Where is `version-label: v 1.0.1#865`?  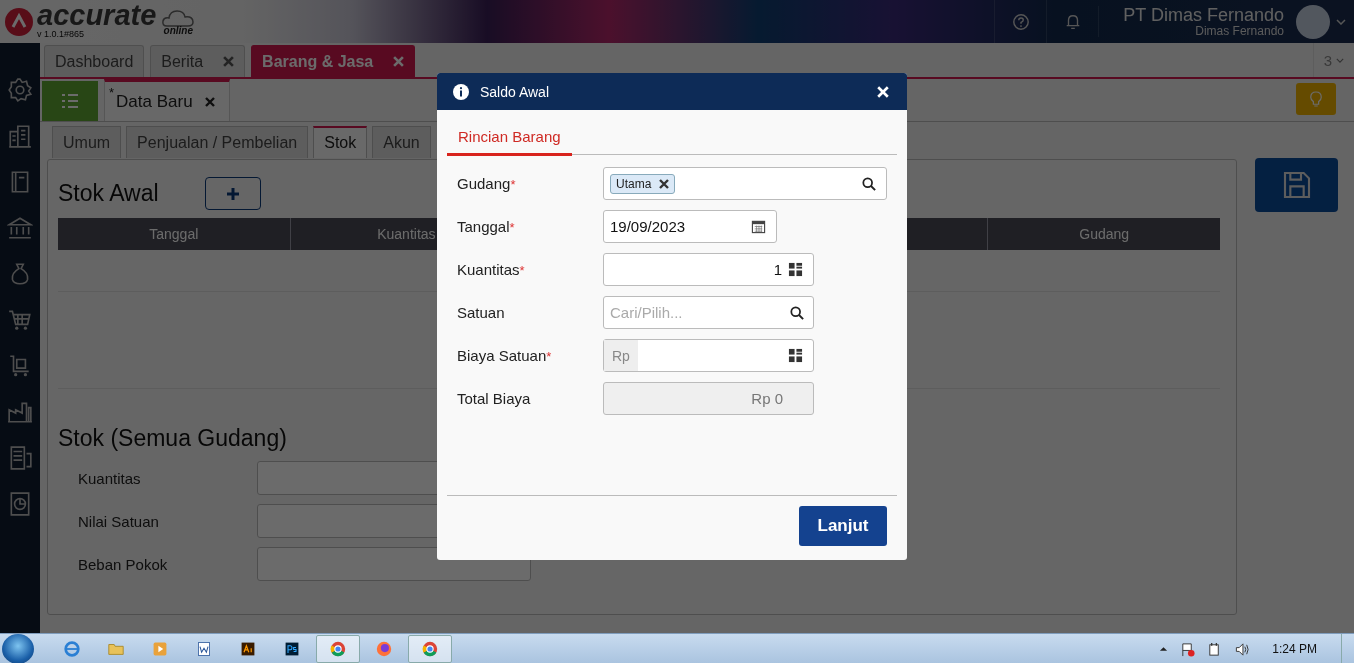 version-label: v 1.0.1#865 is located at coordinates (61, 34).